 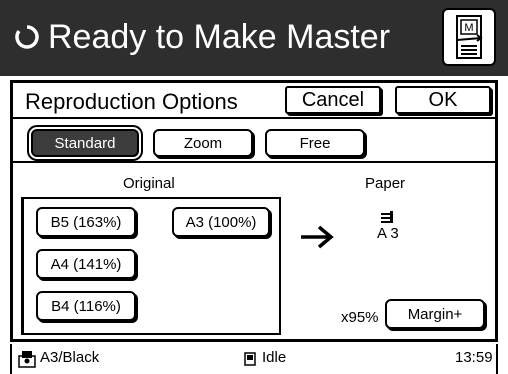 What do you see at coordinates (203, 143) in the screenshot?
I see `tab-zoom: Zoom` at bounding box center [203, 143].